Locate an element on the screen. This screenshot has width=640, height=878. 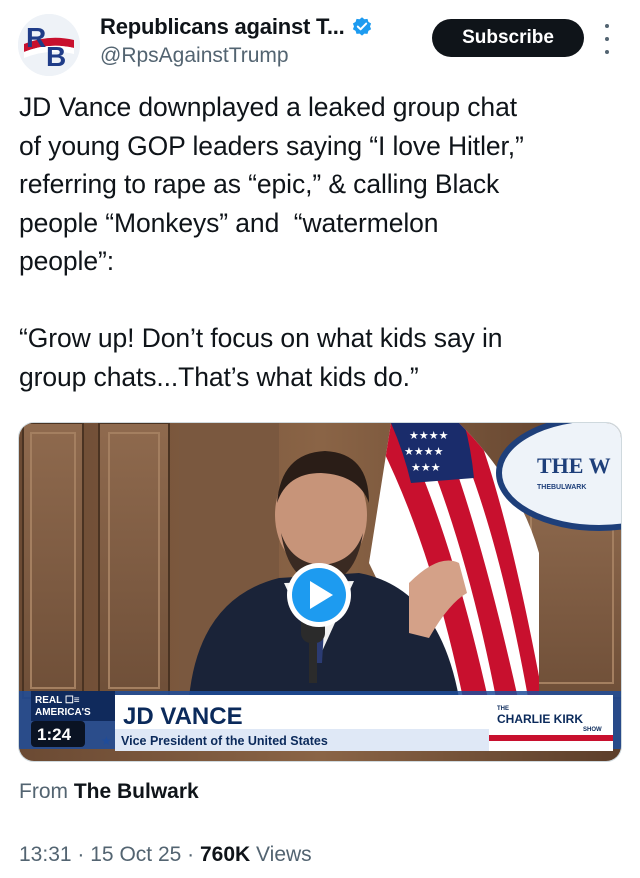
star-icon: ★ is located at coordinates (106, 741).